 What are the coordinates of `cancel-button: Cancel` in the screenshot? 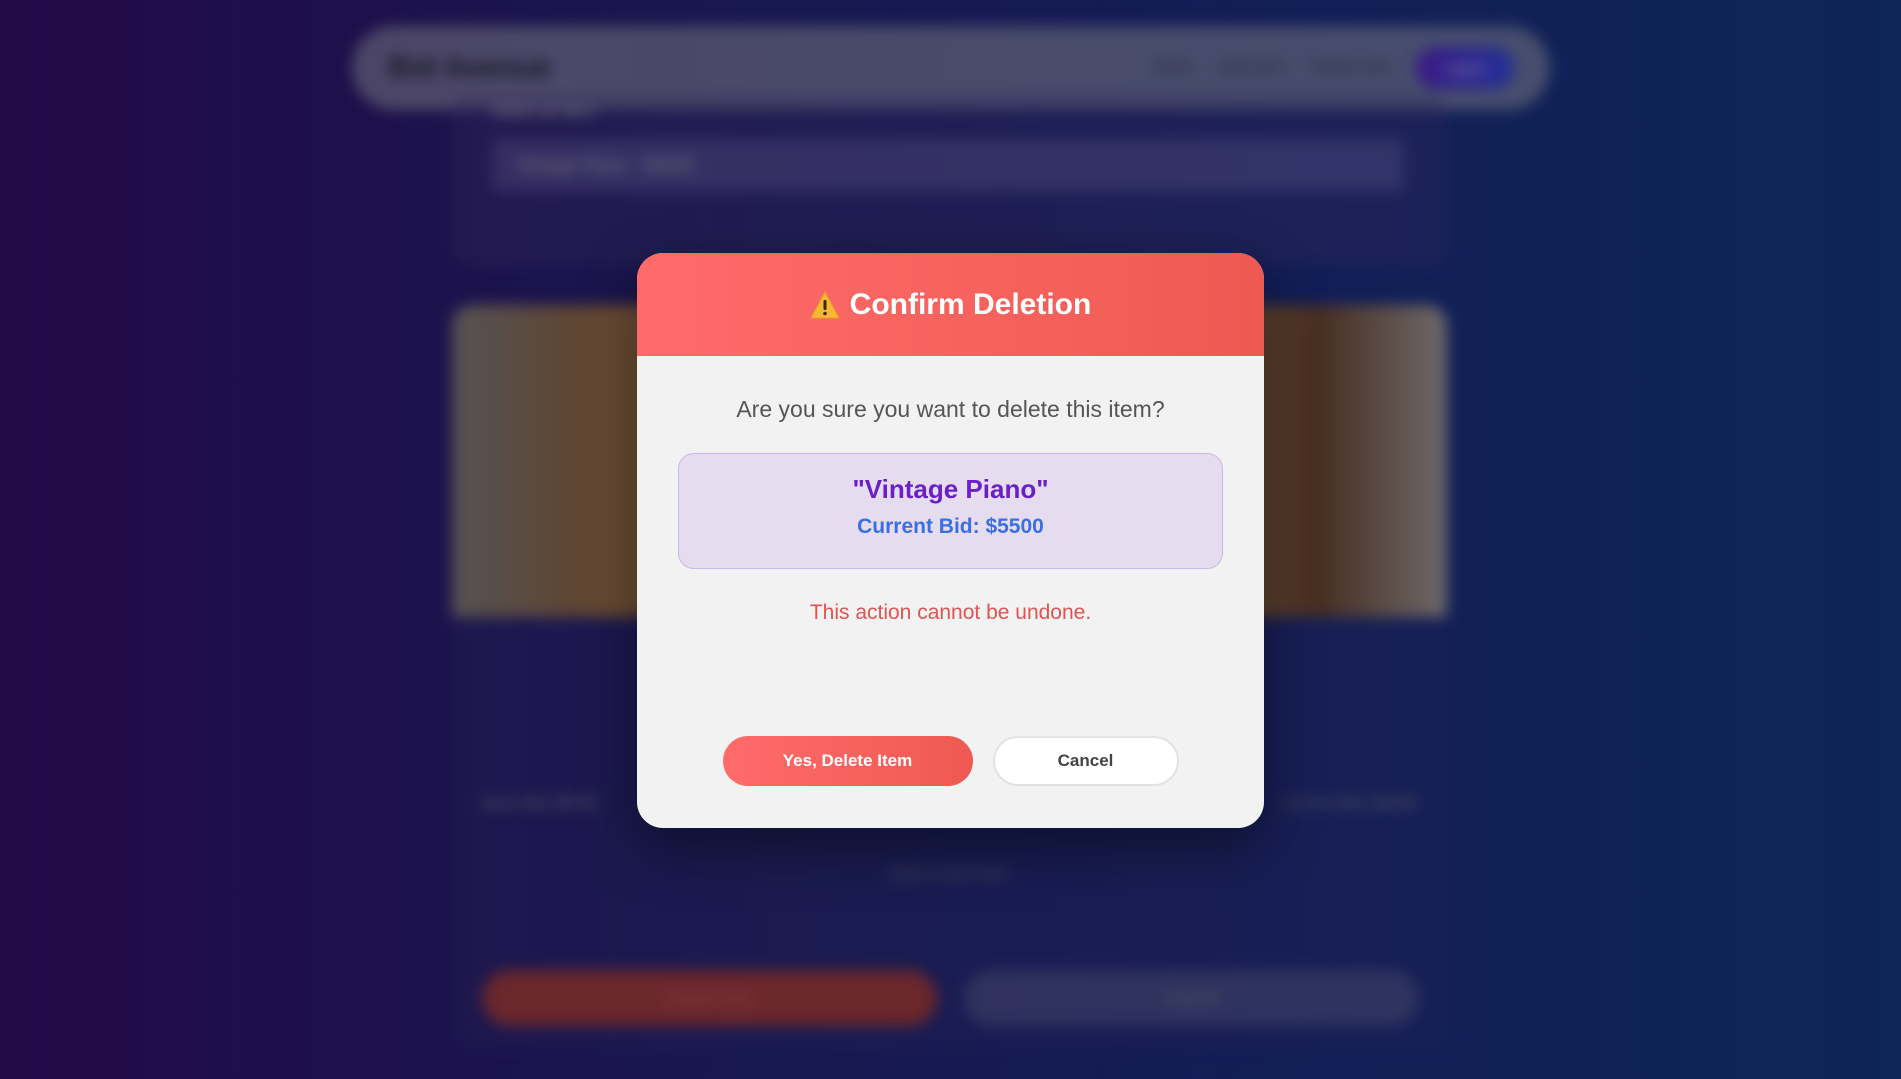 It's located at (1085, 761).